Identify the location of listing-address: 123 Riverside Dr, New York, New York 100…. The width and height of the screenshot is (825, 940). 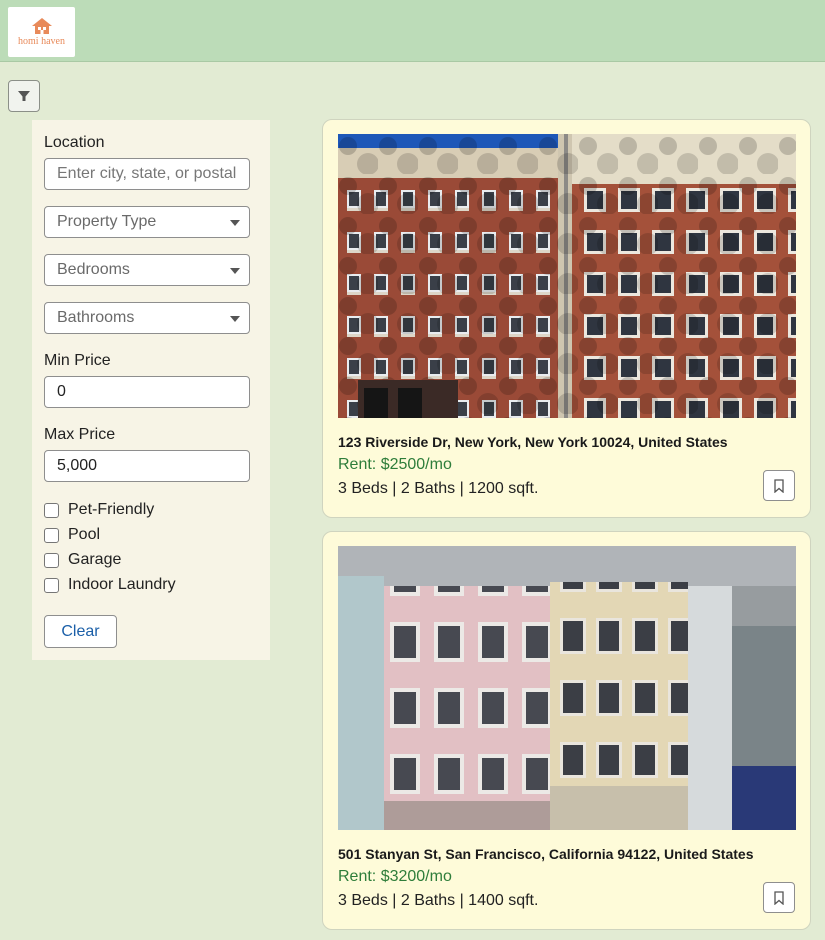
(533, 442).